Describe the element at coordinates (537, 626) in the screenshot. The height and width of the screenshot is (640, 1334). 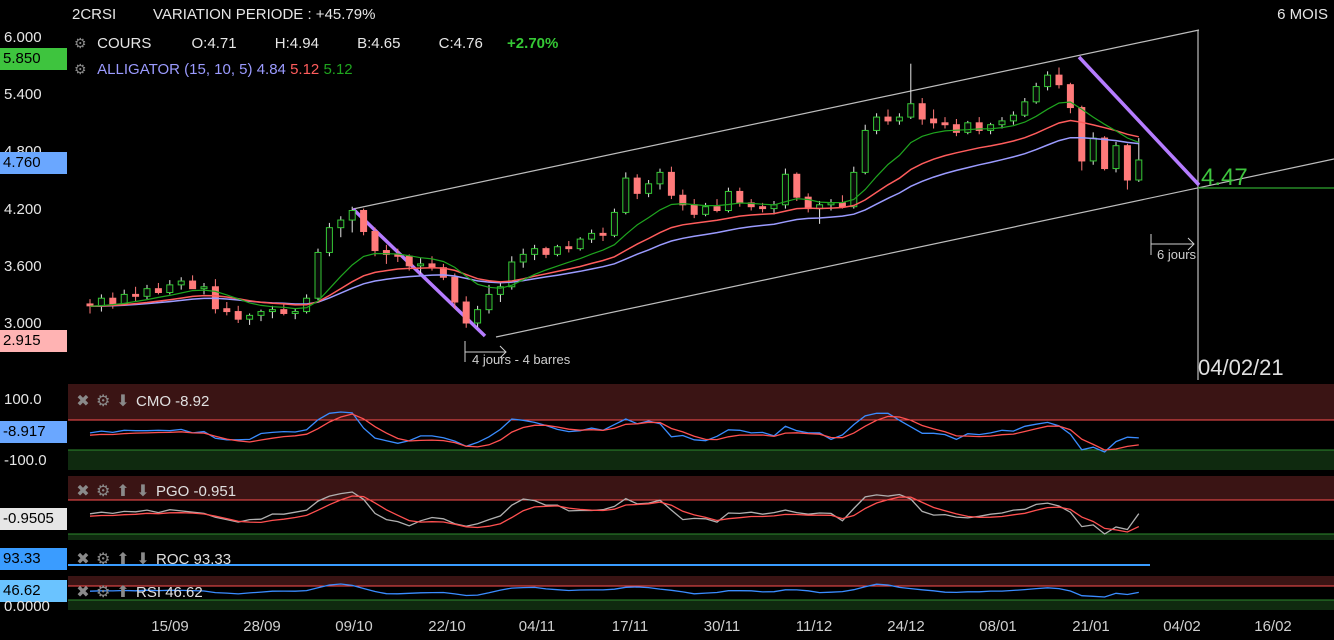
I see `x-tick-label: 04/11` at that location.